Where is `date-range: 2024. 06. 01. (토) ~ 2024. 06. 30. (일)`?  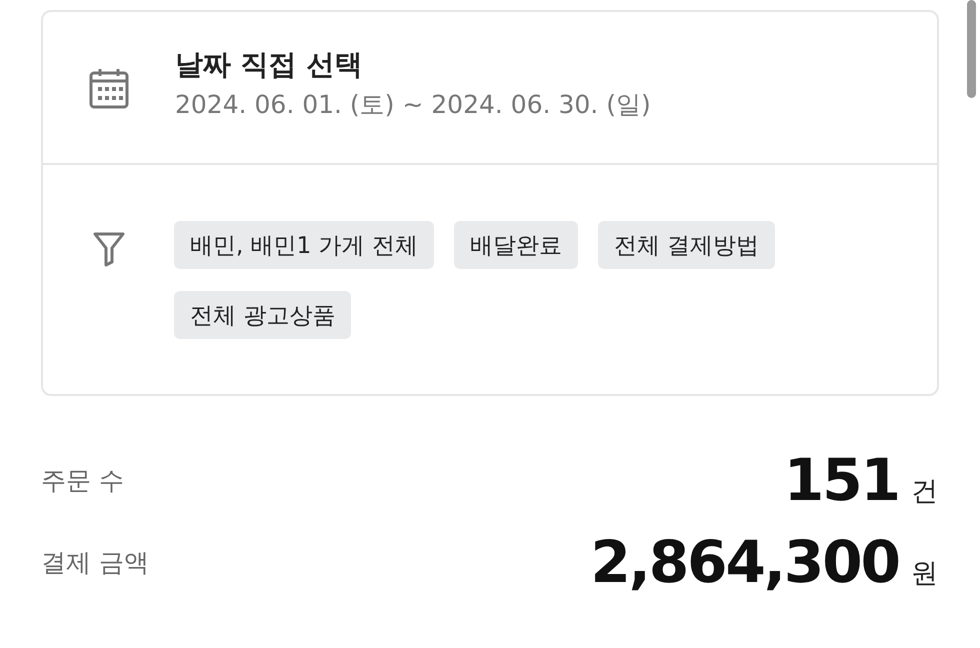 date-range: 2024. 06. 01. (토) ~ 2024. 06. 30. (일) is located at coordinates (413, 105).